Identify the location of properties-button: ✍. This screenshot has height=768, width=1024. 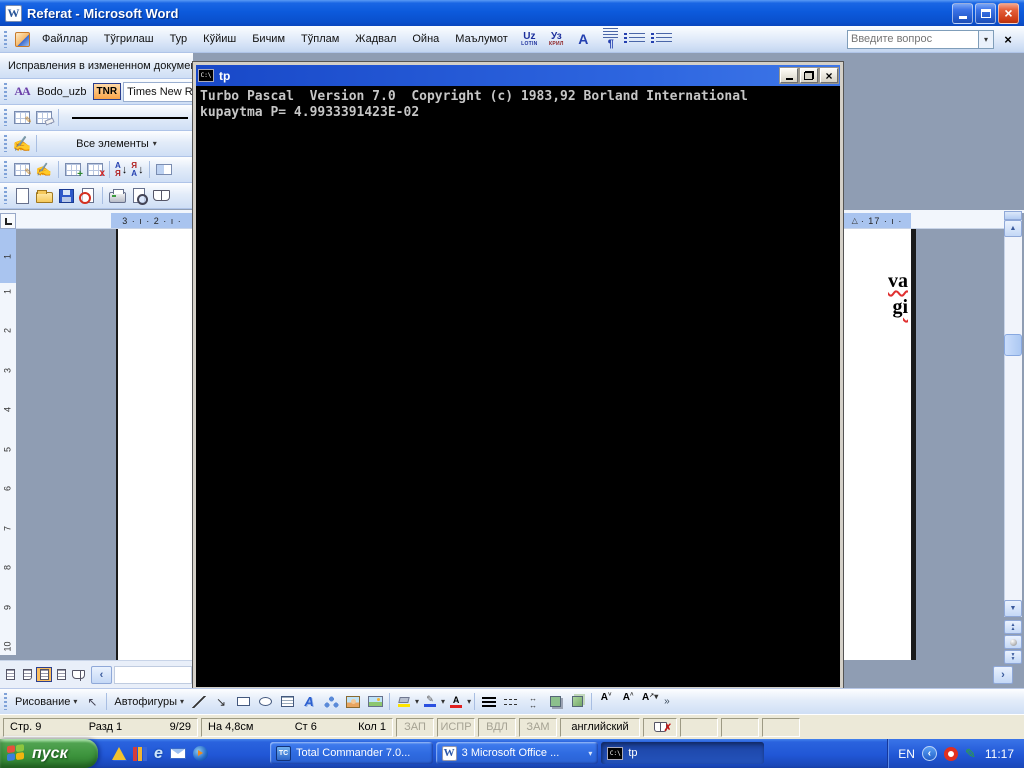
(44, 170).